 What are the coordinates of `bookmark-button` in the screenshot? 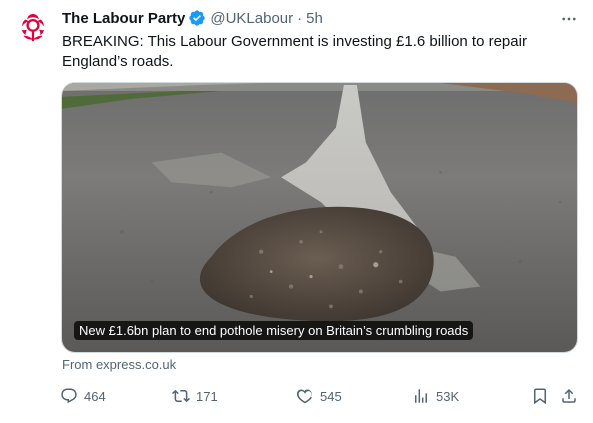 It's located at (540, 396).